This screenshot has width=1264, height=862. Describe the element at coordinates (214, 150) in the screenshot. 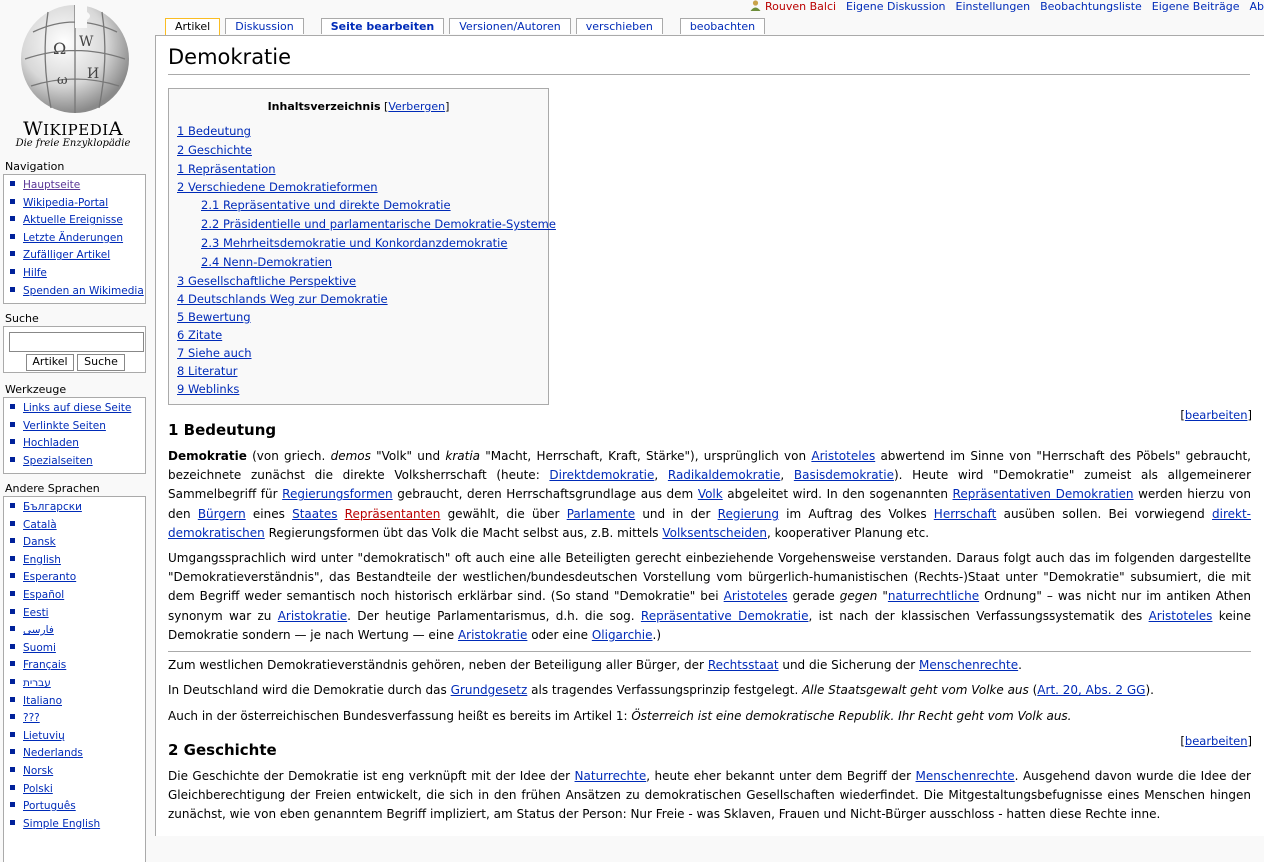

I see `toc-entry: 2 Geschichte` at that location.